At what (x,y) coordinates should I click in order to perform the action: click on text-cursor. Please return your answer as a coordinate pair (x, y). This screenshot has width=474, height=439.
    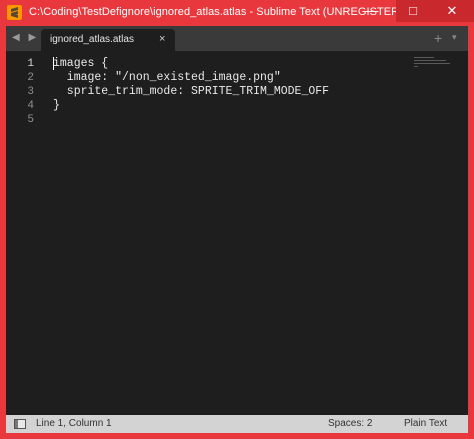
    Looking at the image, I should click on (53, 63).